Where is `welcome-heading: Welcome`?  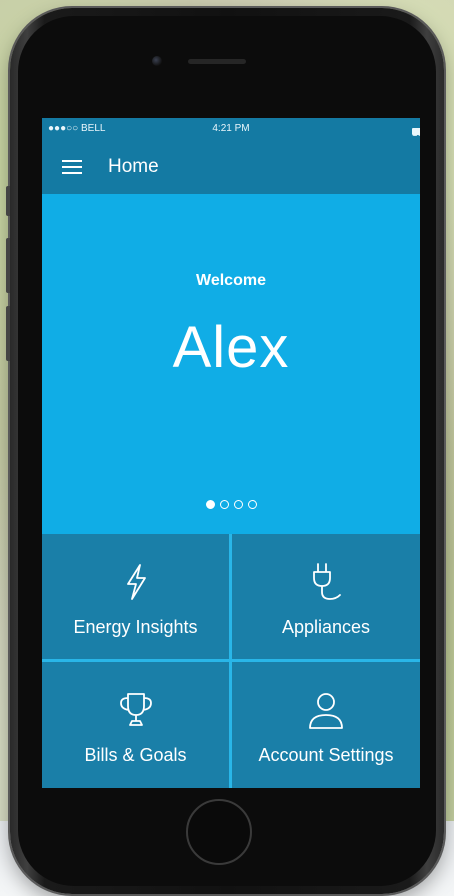 welcome-heading: Welcome is located at coordinates (231, 280).